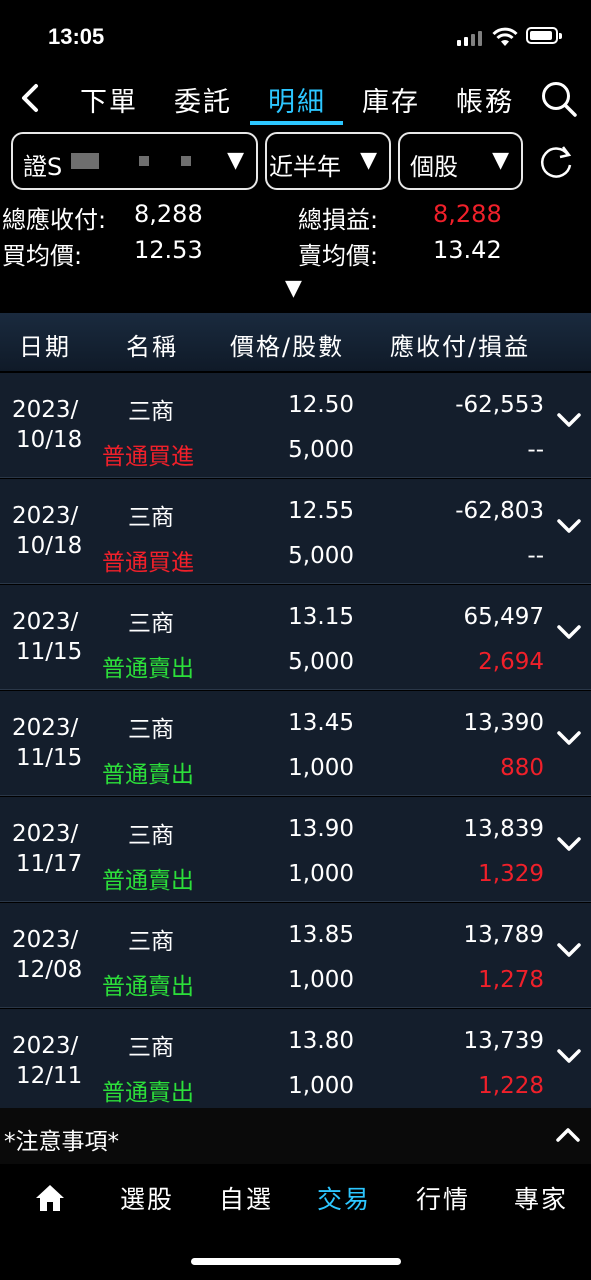 The width and height of the screenshot is (591, 1280). Describe the element at coordinates (295, 955) in the screenshot. I see `table-row: 2023/12/08 三商 普通賣出 13.85 1,000 13,789 1,278` at that location.